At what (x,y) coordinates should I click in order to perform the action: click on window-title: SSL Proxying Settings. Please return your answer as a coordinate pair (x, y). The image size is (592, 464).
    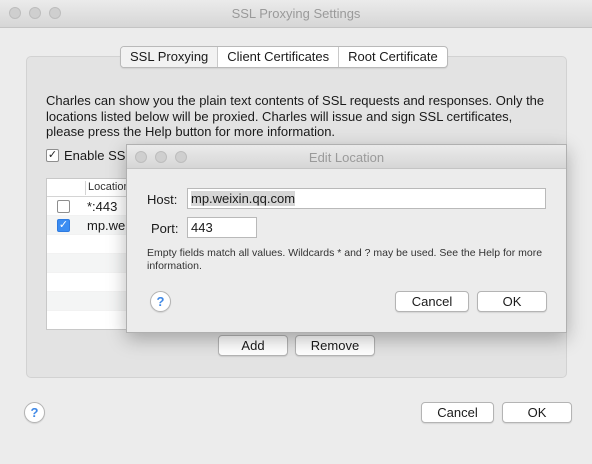
    Looking at the image, I should click on (296, 13).